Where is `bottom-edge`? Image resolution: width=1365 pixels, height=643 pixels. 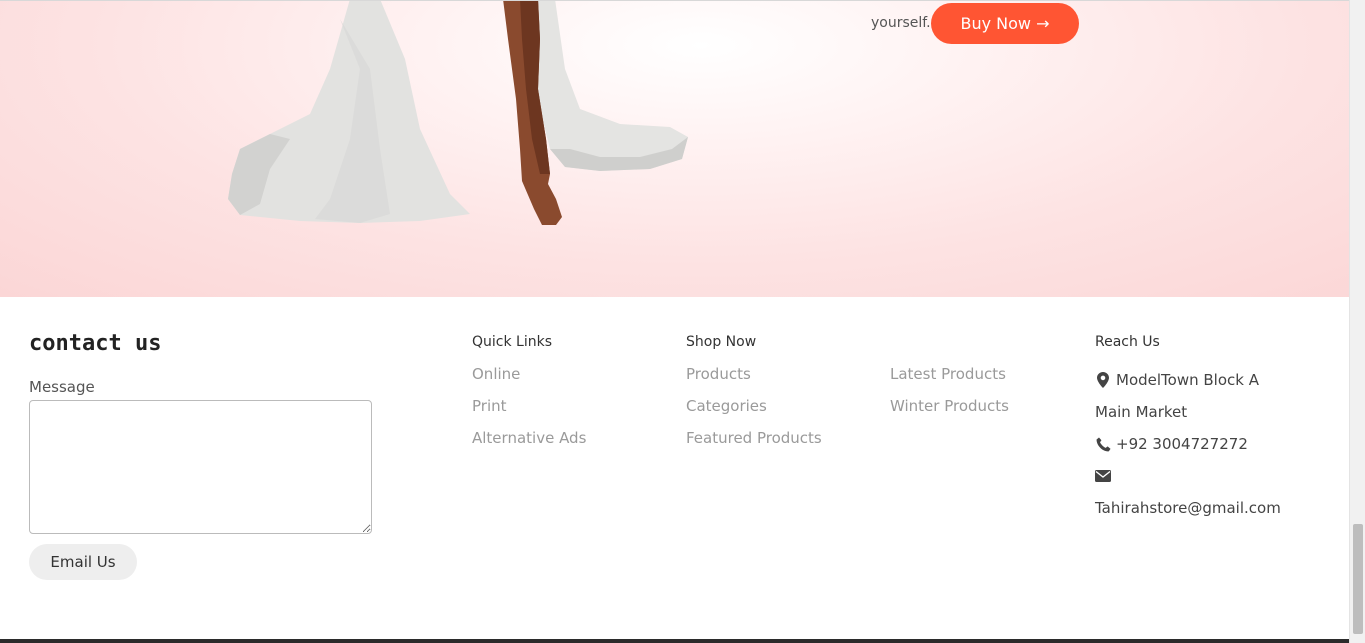 bottom-edge is located at coordinates (674, 641).